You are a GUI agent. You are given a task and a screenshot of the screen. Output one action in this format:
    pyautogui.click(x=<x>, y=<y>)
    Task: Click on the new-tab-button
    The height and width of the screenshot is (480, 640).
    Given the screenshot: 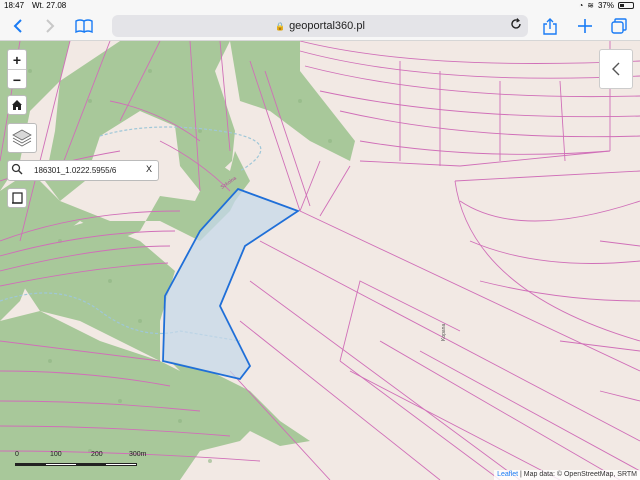 What is the action you would take?
    pyautogui.click(x=585, y=26)
    